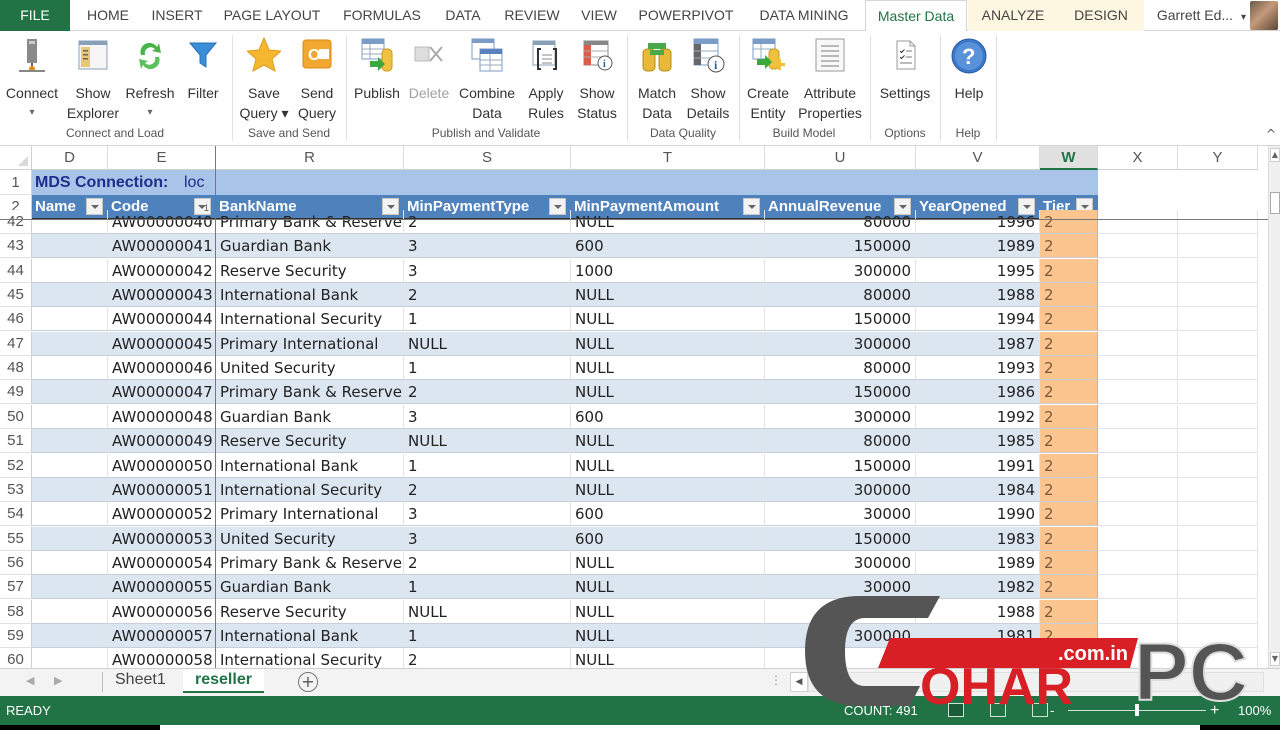 The height and width of the screenshot is (730, 1280). Describe the element at coordinates (162, 490) in the screenshot. I see `cell-code: AW00000051` at that location.